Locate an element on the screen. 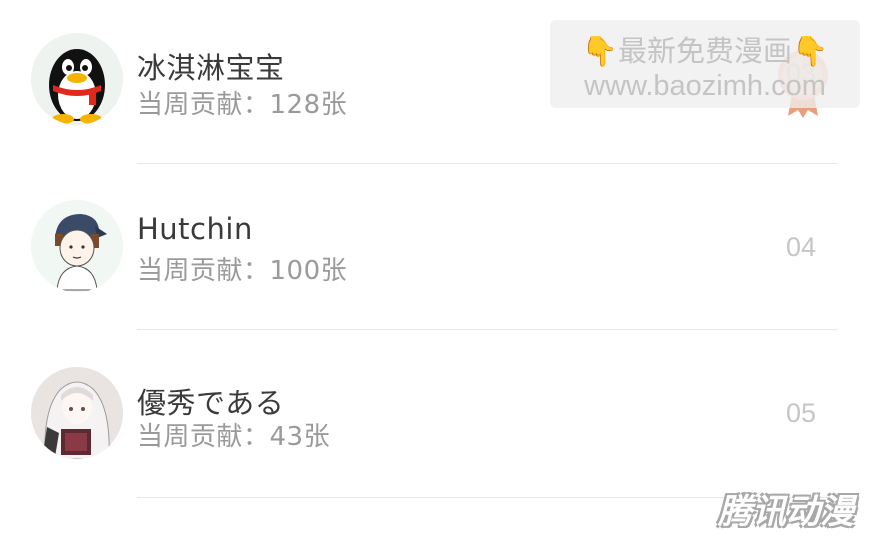 This screenshot has height=546, width=880. user-name: 冰淇淋宝宝 is located at coordinates (211, 68).